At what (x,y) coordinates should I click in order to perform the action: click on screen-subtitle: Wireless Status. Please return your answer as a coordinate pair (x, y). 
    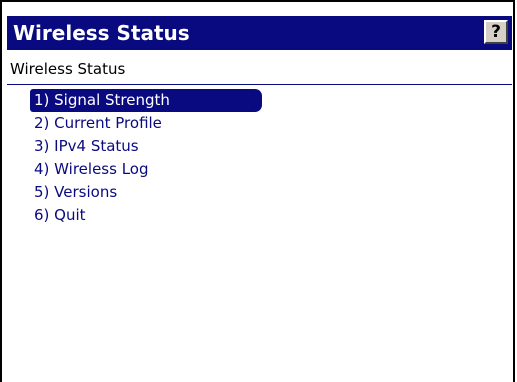
    Looking at the image, I should click on (68, 69).